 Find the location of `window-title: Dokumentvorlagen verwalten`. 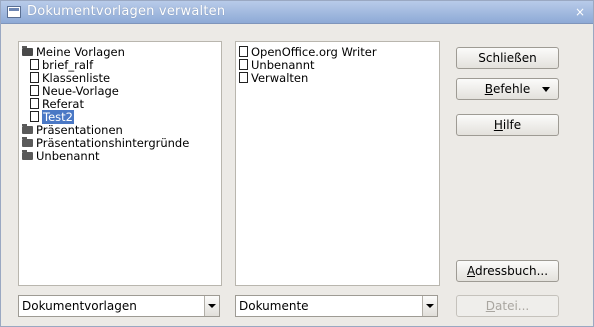

window-title: Dokumentvorlagen verwalten is located at coordinates (126, 11).